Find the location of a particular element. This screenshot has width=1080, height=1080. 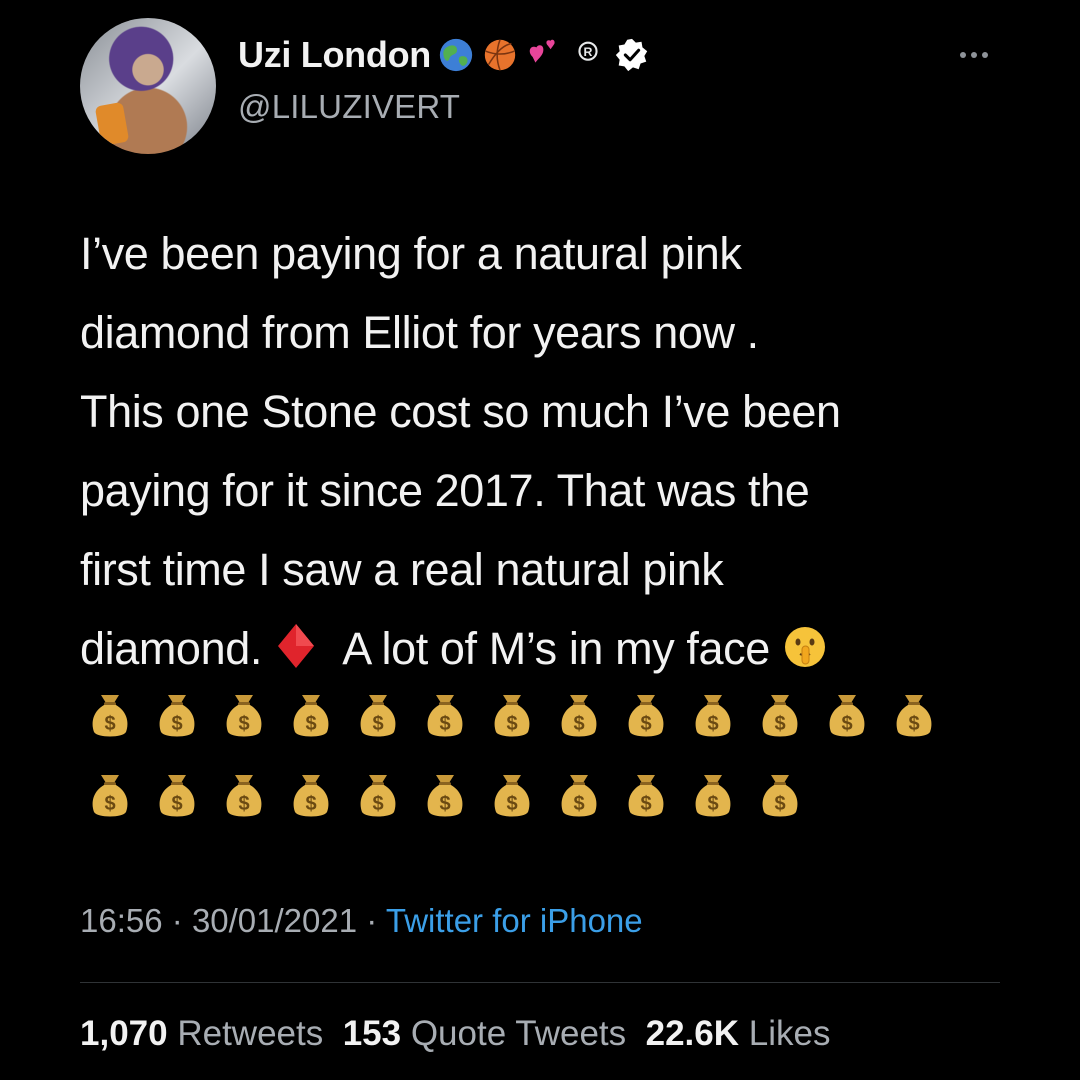

registered-icon: R is located at coordinates (588, 51).